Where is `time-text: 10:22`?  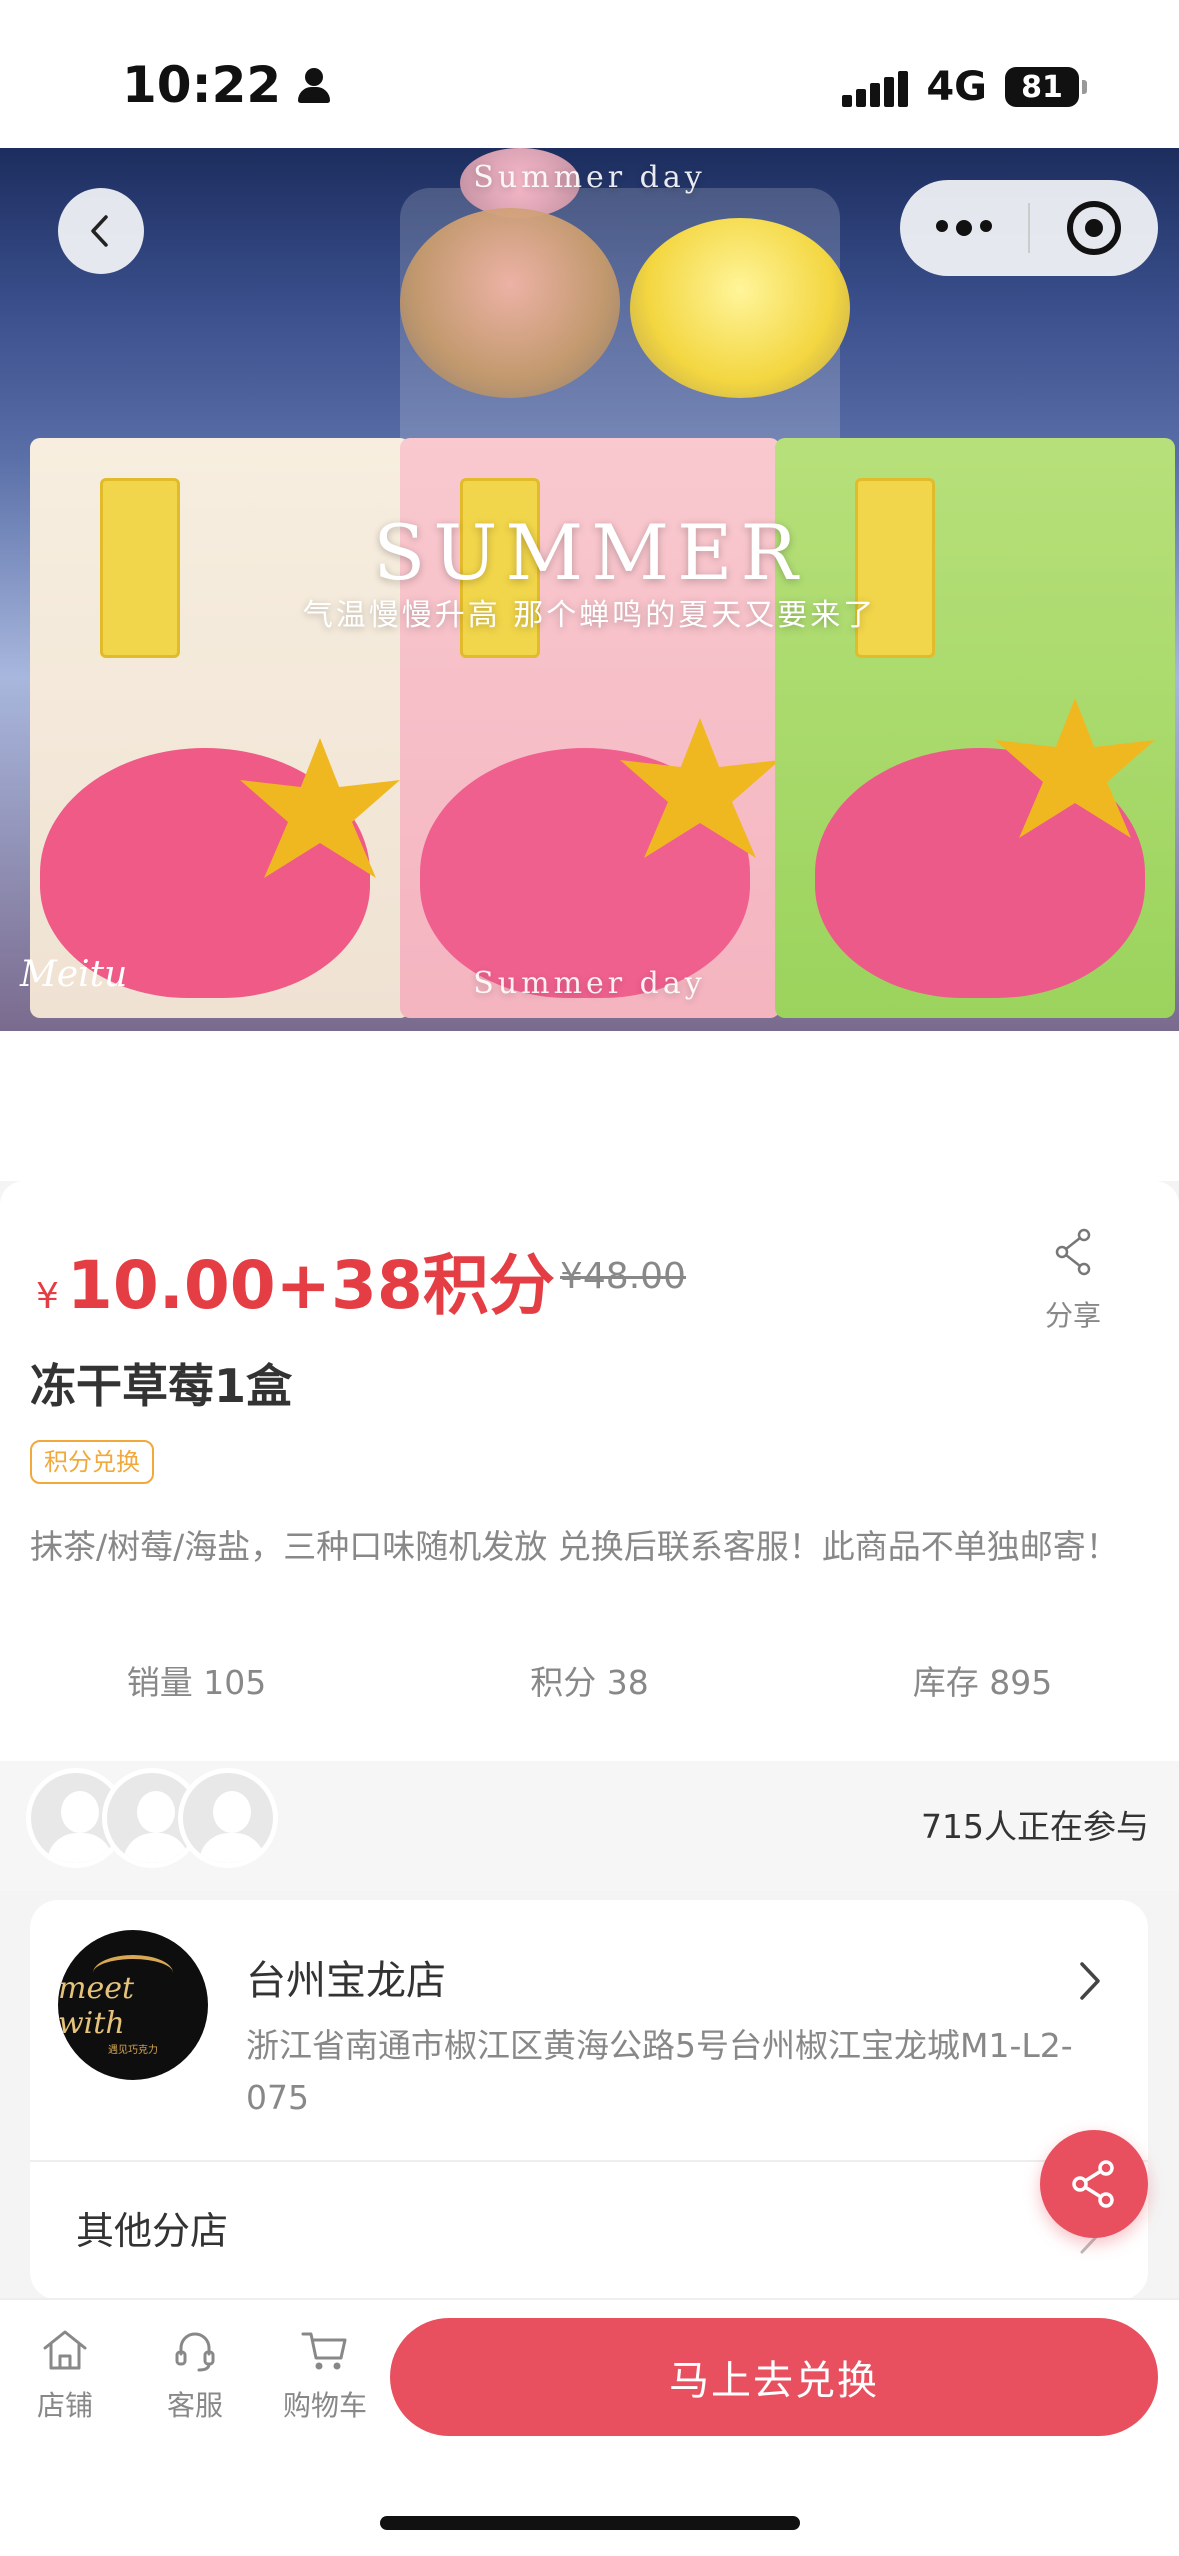 time-text: 10:22 is located at coordinates (202, 85).